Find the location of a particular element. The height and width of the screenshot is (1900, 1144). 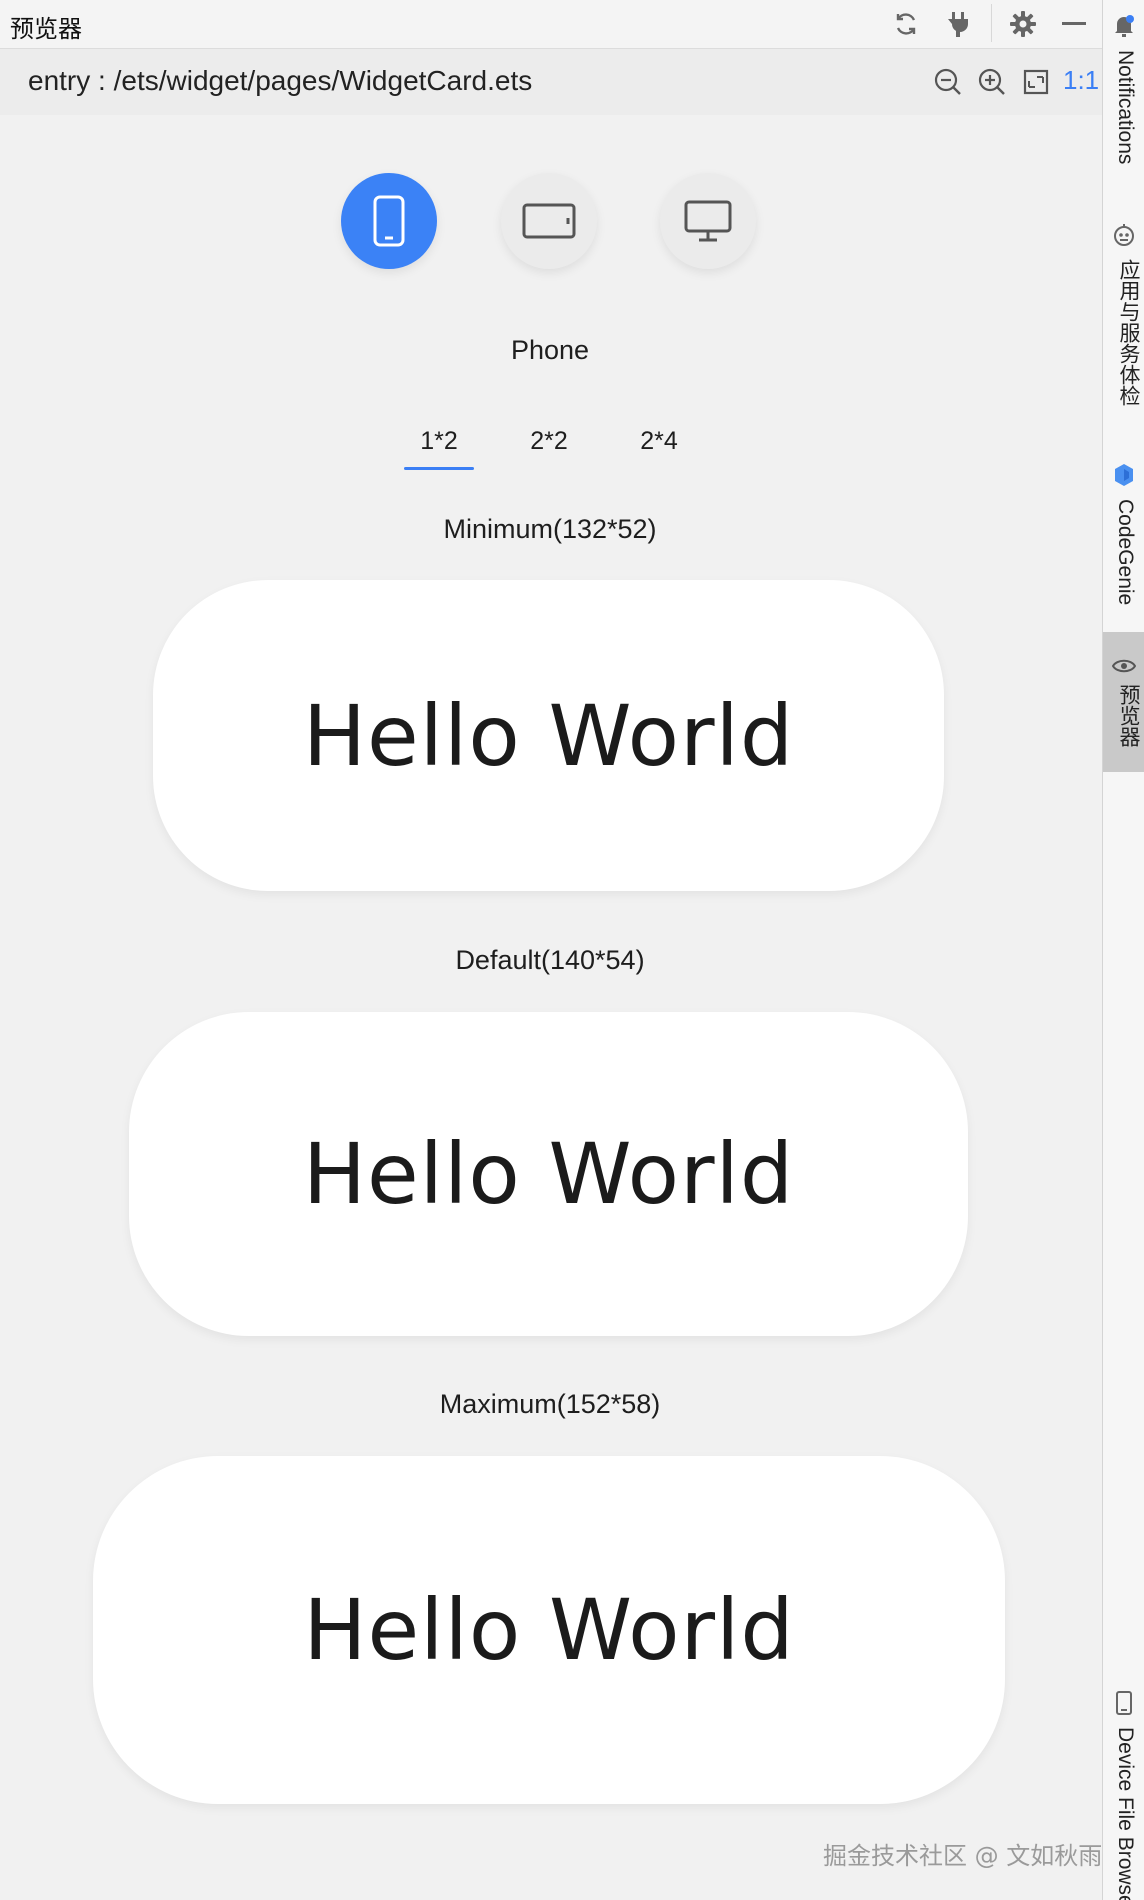

sidebar-item-codegenie: CodeGenie is located at coordinates (1123, 540).